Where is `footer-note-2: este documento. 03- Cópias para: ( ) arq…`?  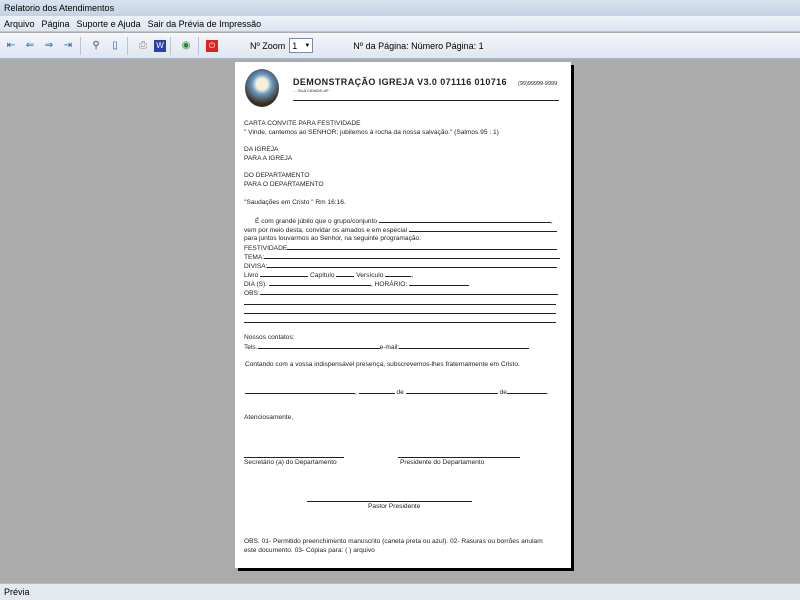
footer-note-2: este documento. 03- Cópias para: ( ) arq… is located at coordinates (309, 550).